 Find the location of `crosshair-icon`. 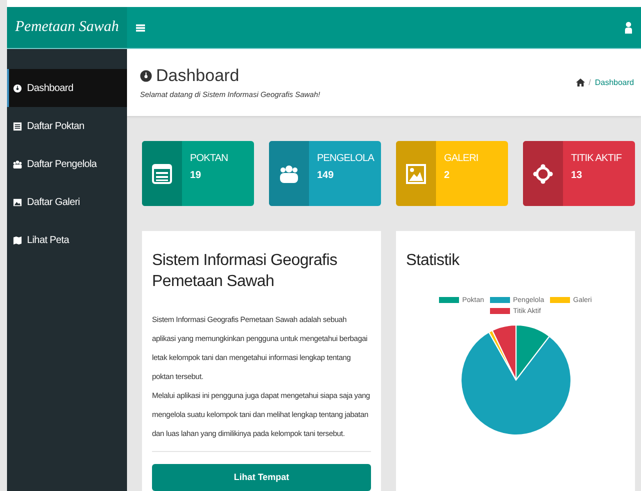

crosshair-icon is located at coordinates (543, 174).